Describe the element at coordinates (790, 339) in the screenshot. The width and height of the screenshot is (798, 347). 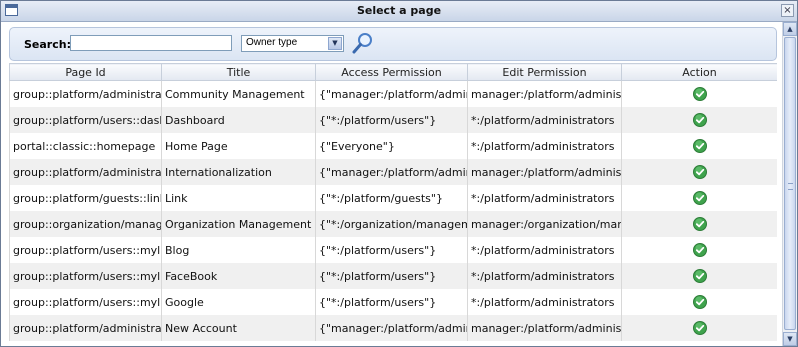
I see `scroll-down-icon: ▼` at that location.